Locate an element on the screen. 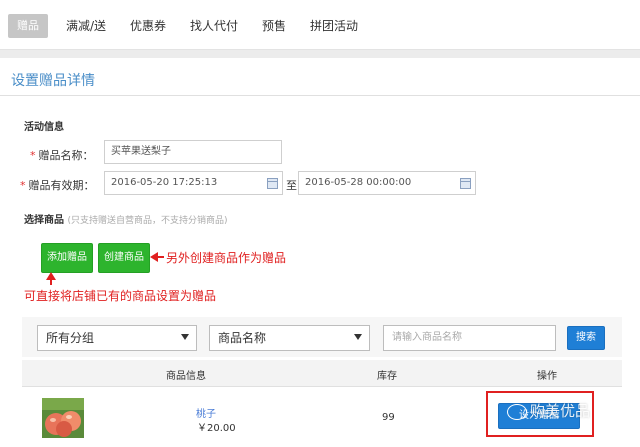  validity-label: * 赠品有效期： is located at coordinates (57, 185).